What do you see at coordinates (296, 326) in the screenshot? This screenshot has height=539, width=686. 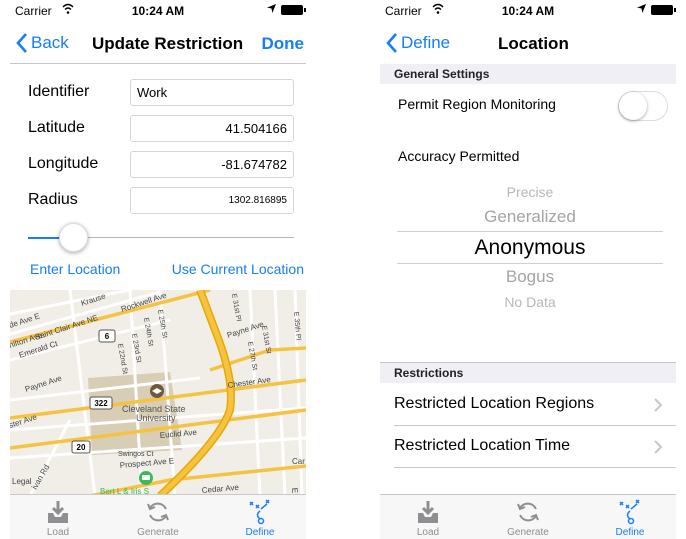 I see `map-label-e35: E 35th Pl` at bounding box center [296, 326].